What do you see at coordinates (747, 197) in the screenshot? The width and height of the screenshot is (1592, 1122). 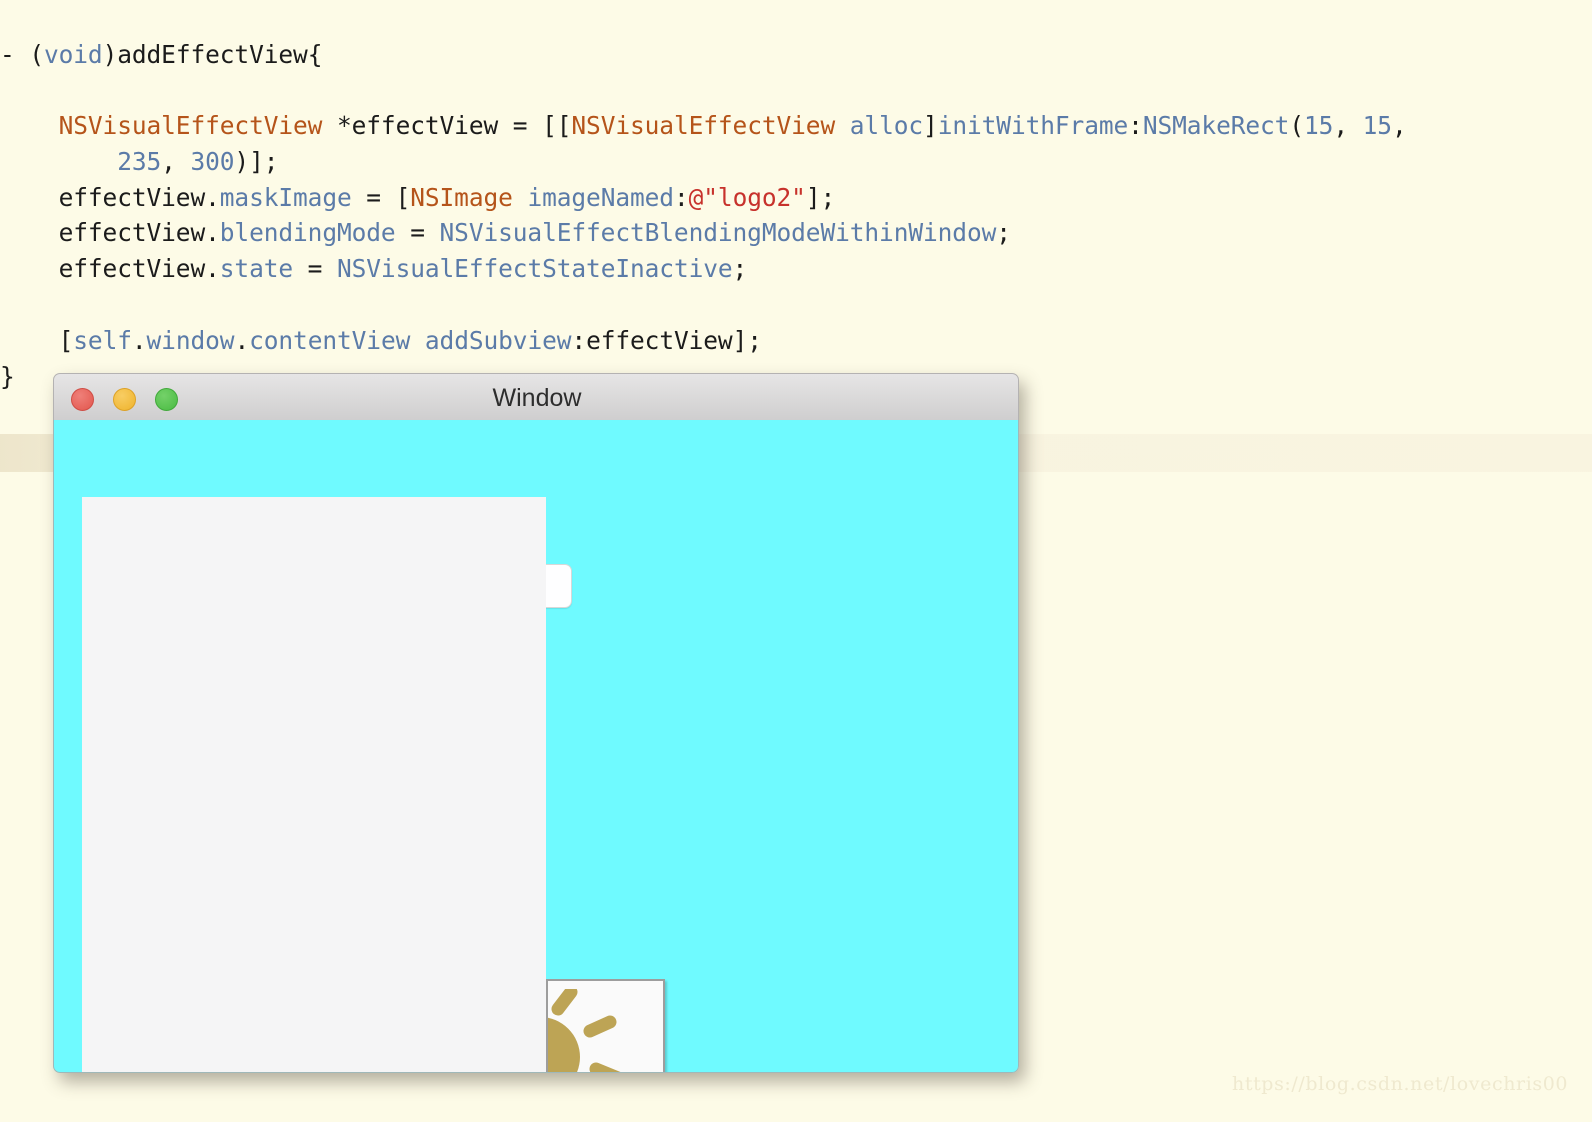 I see `code-token: @"logo2"` at bounding box center [747, 197].